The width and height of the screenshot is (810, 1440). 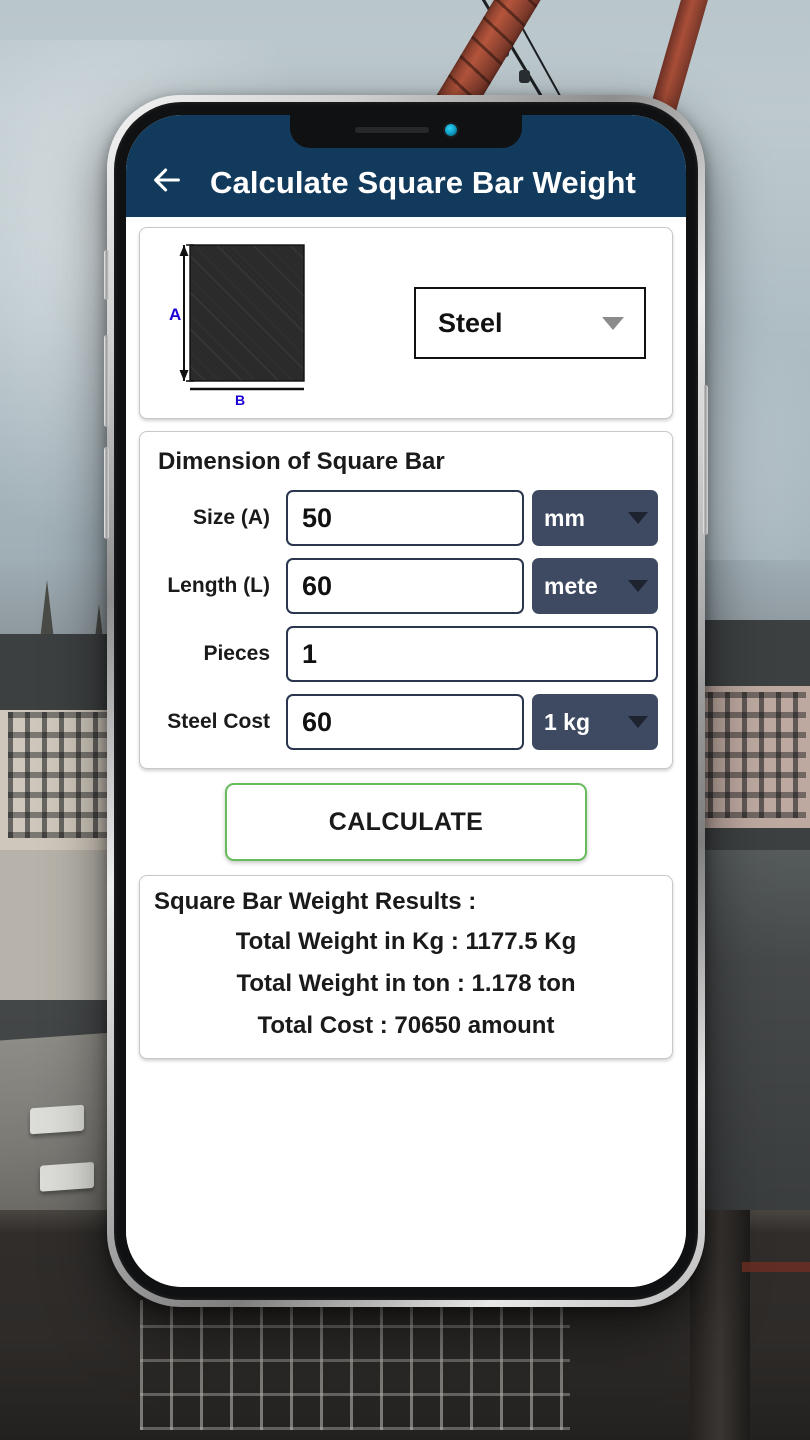 I want to click on row-label: Length (L), so click(x=218, y=585).